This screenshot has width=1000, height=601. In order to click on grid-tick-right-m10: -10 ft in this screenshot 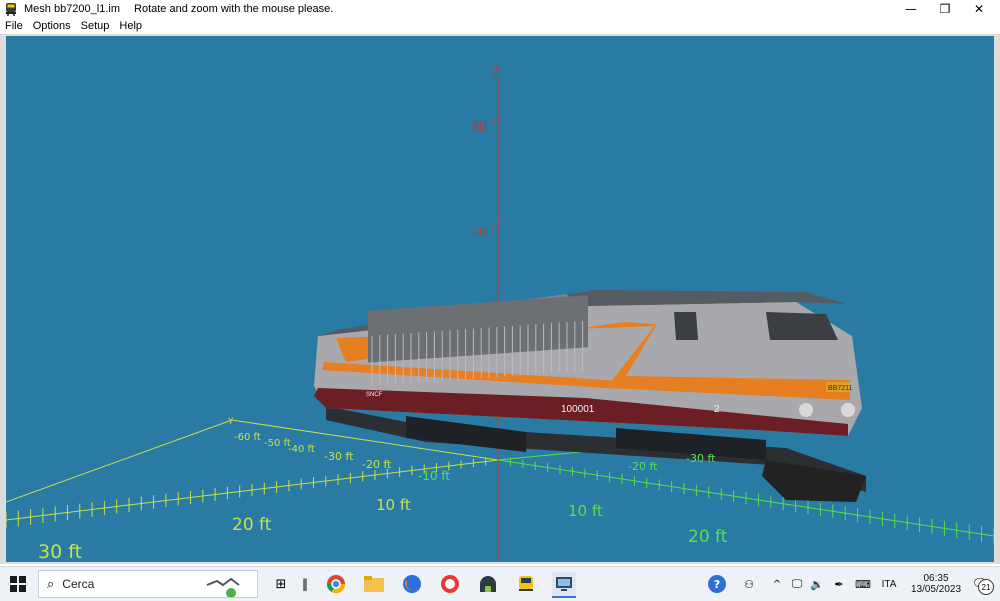, I will do `click(434, 476)`.